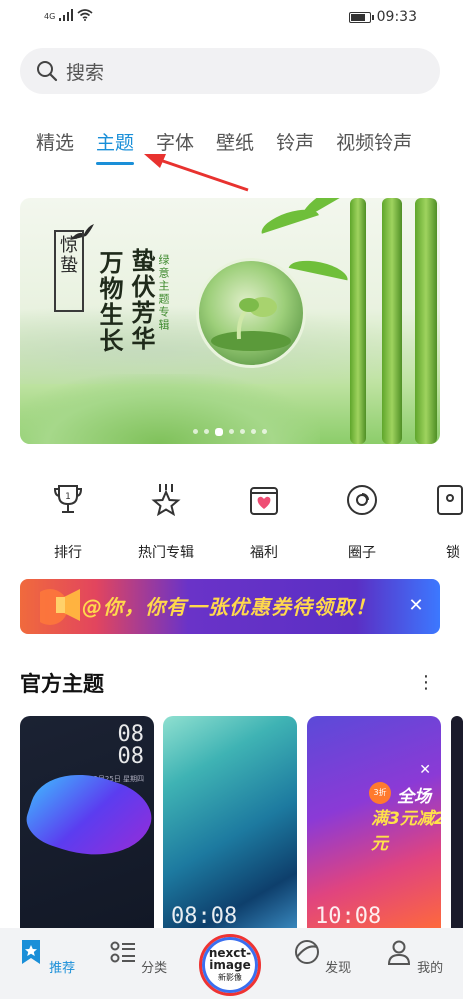 The height and width of the screenshot is (999, 463). I want to click on card-clock: 10:08, so click(348, 916).